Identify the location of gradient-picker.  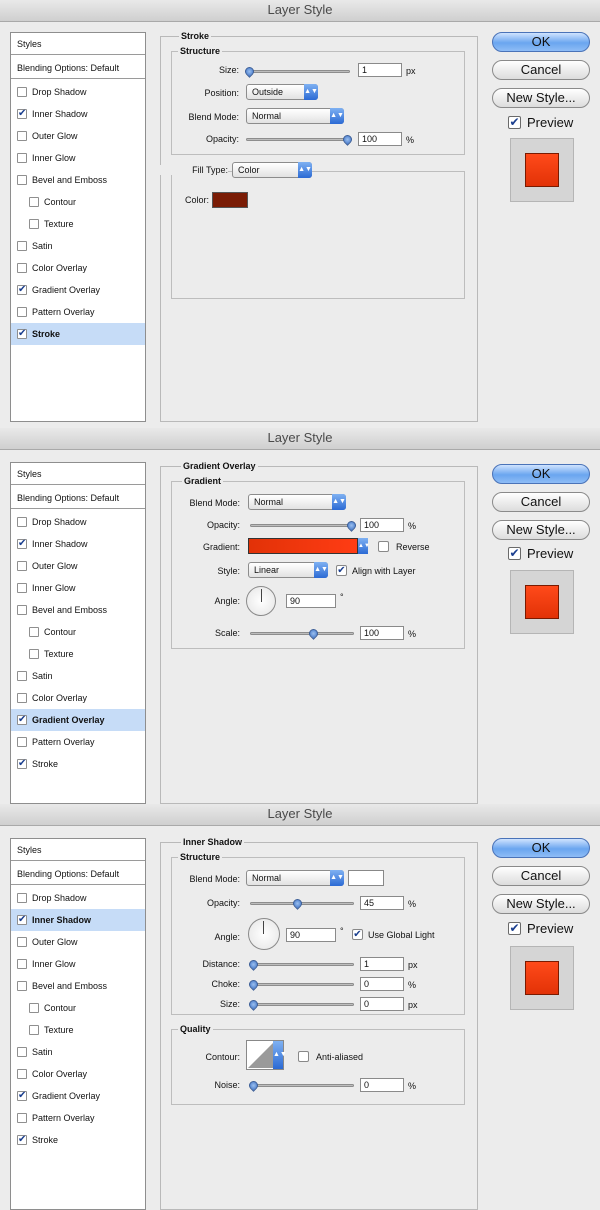
(303, 546).